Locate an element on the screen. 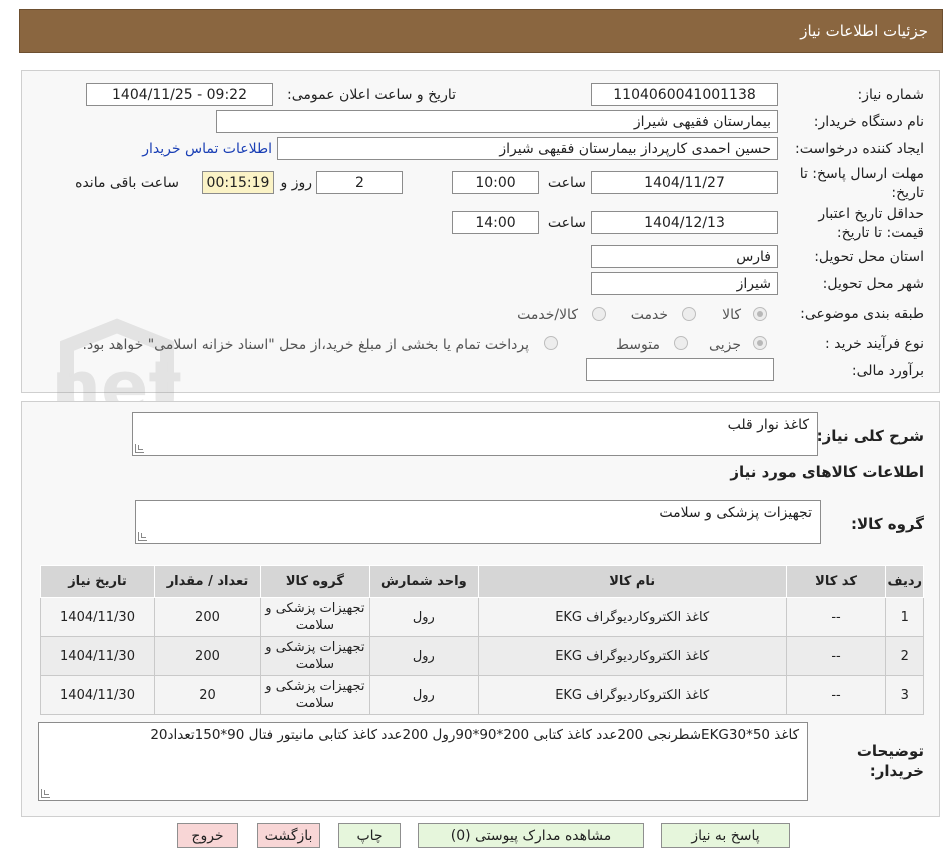  category-option-goods-service: کالا/خدمت is located at coordinates (547, 315).